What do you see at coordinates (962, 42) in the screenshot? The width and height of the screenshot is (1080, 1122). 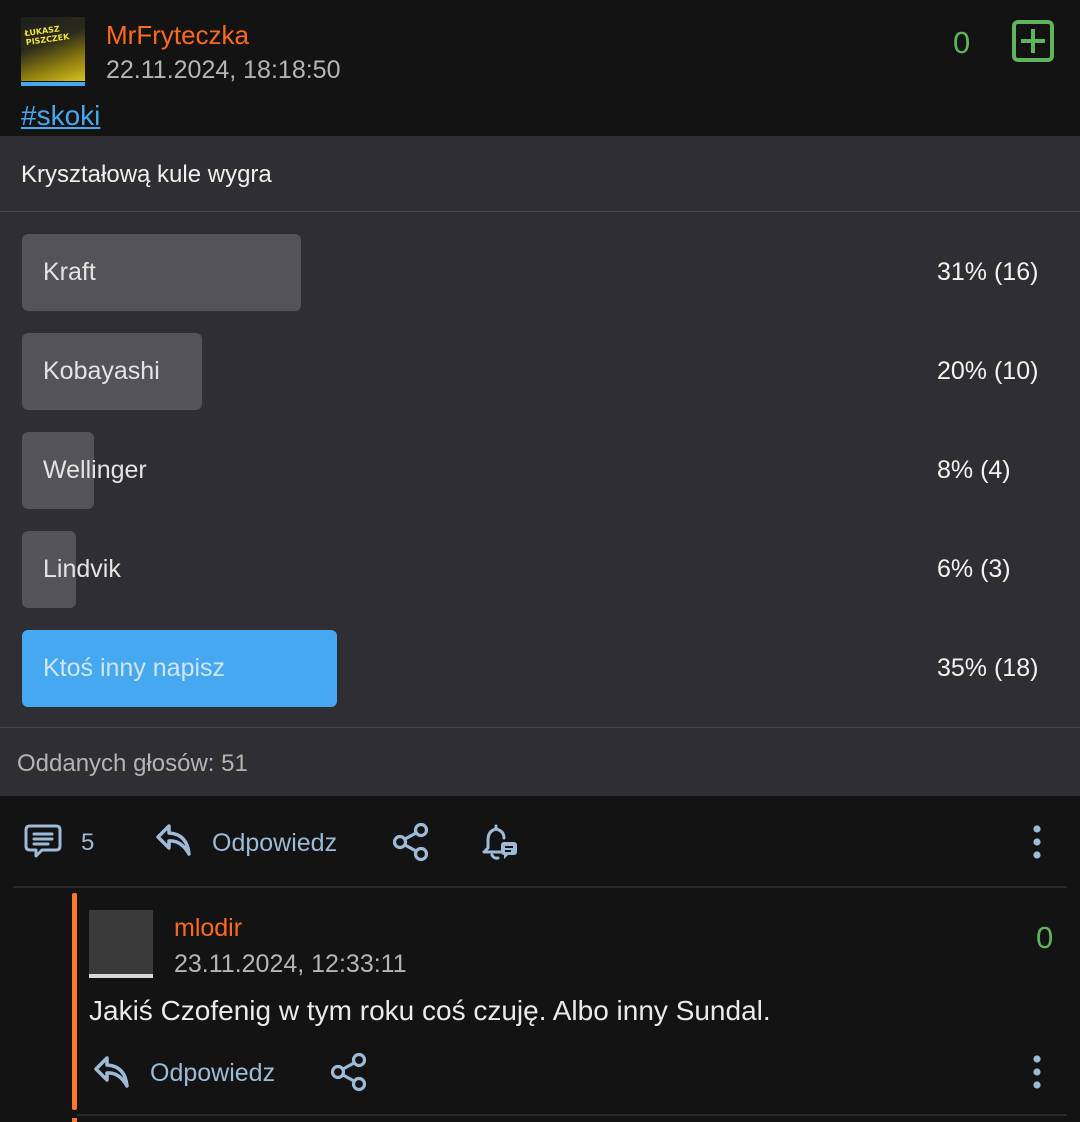 I see `post-score: 0` at bounding box center [962, 42].